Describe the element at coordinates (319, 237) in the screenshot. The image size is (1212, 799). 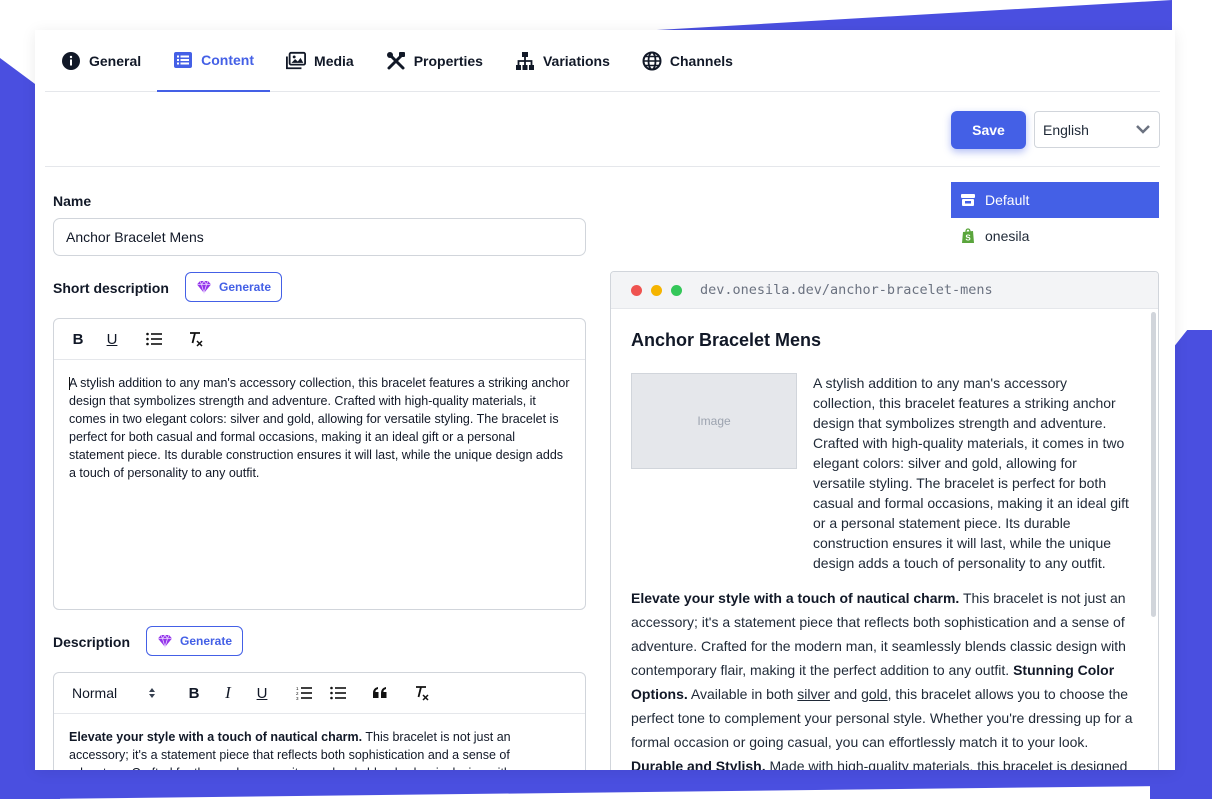
I see `name-field` at that location.